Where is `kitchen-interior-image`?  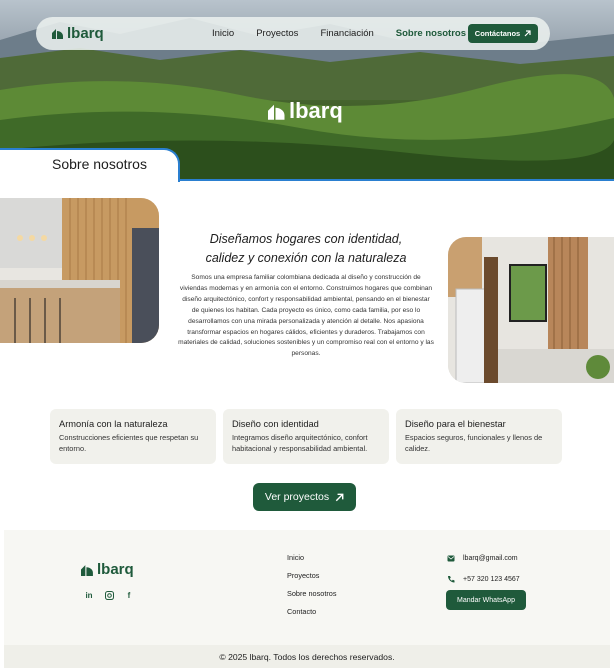 kitchen-interior-image is located at coordinates (79, 270).